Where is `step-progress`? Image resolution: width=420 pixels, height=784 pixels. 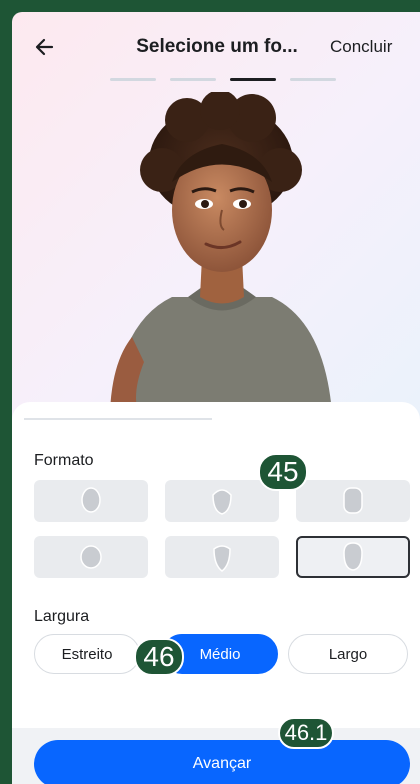
step-progress is located at coordinates (223, 79).